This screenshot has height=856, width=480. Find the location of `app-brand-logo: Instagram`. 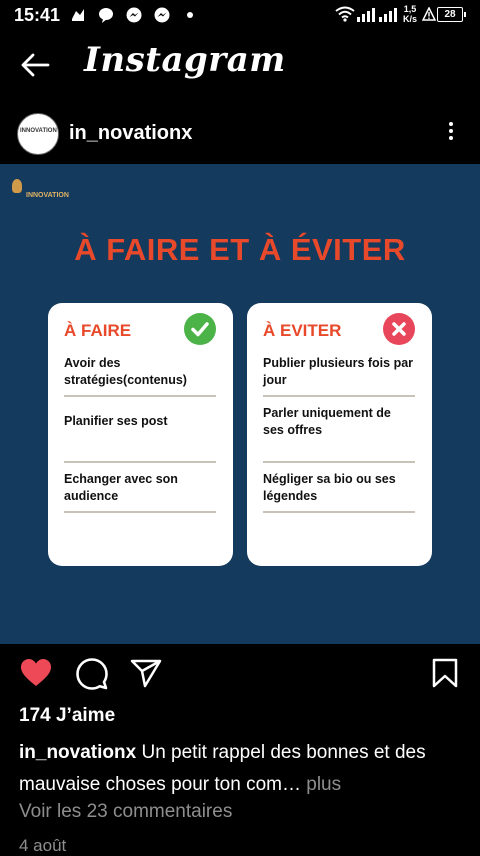

app-brand-logo: Instagram is located at coordinates (185, 60).